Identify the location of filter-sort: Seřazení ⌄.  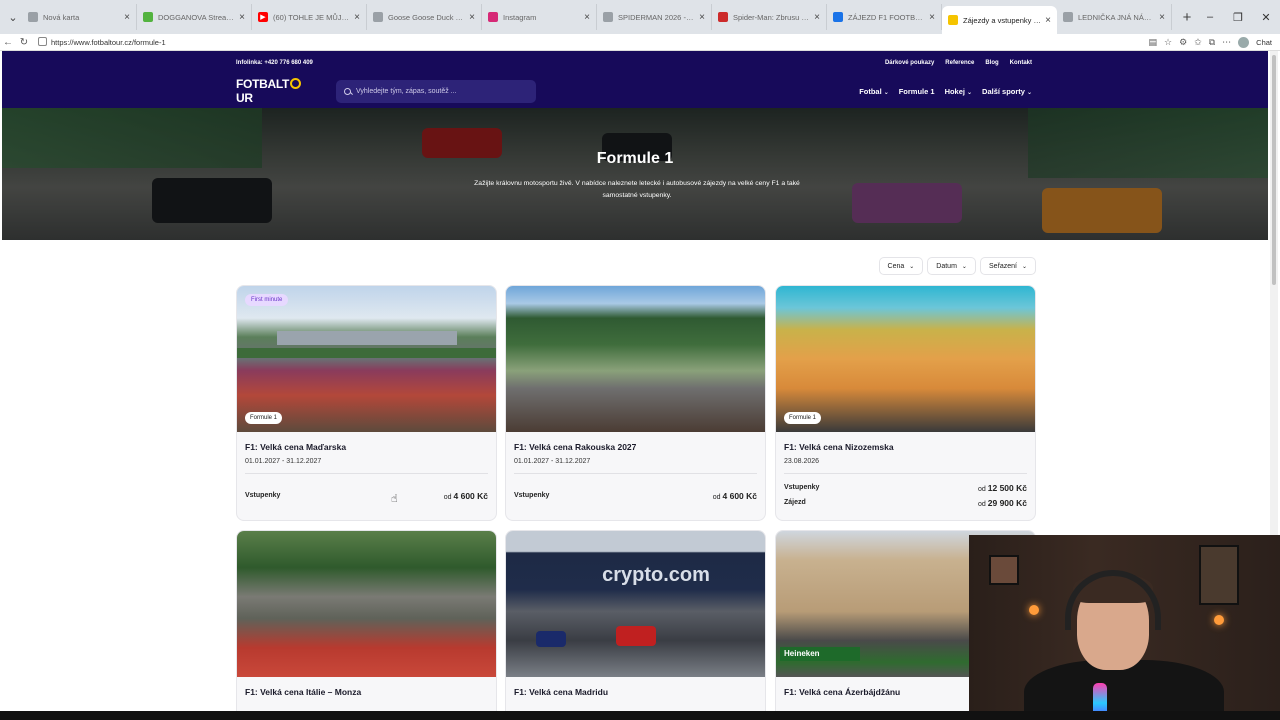
(1007, 266).